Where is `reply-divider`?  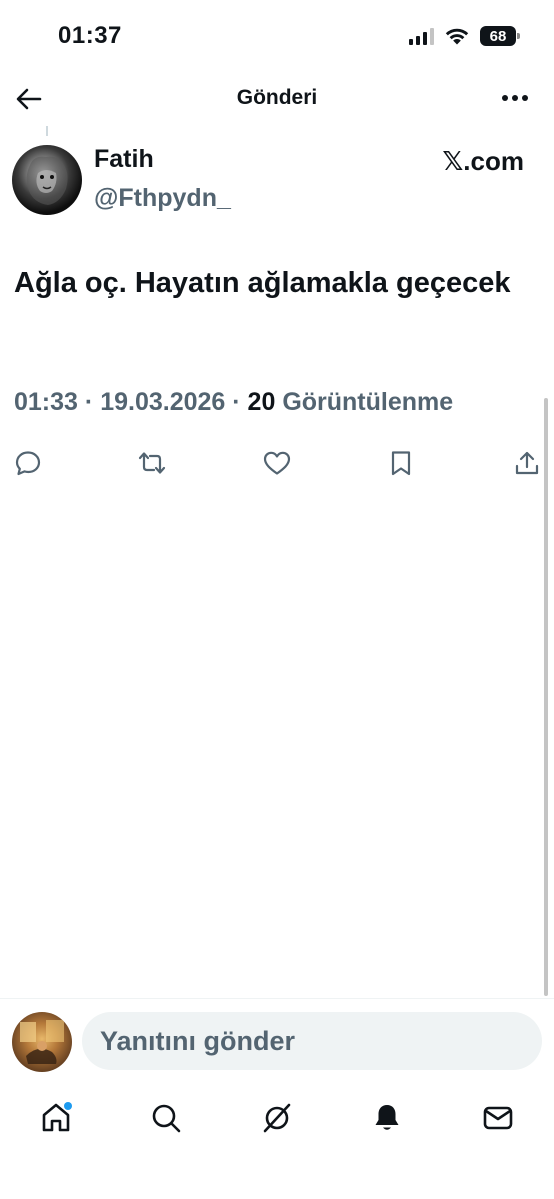
reply-divider is located at coordinates (277, 998).